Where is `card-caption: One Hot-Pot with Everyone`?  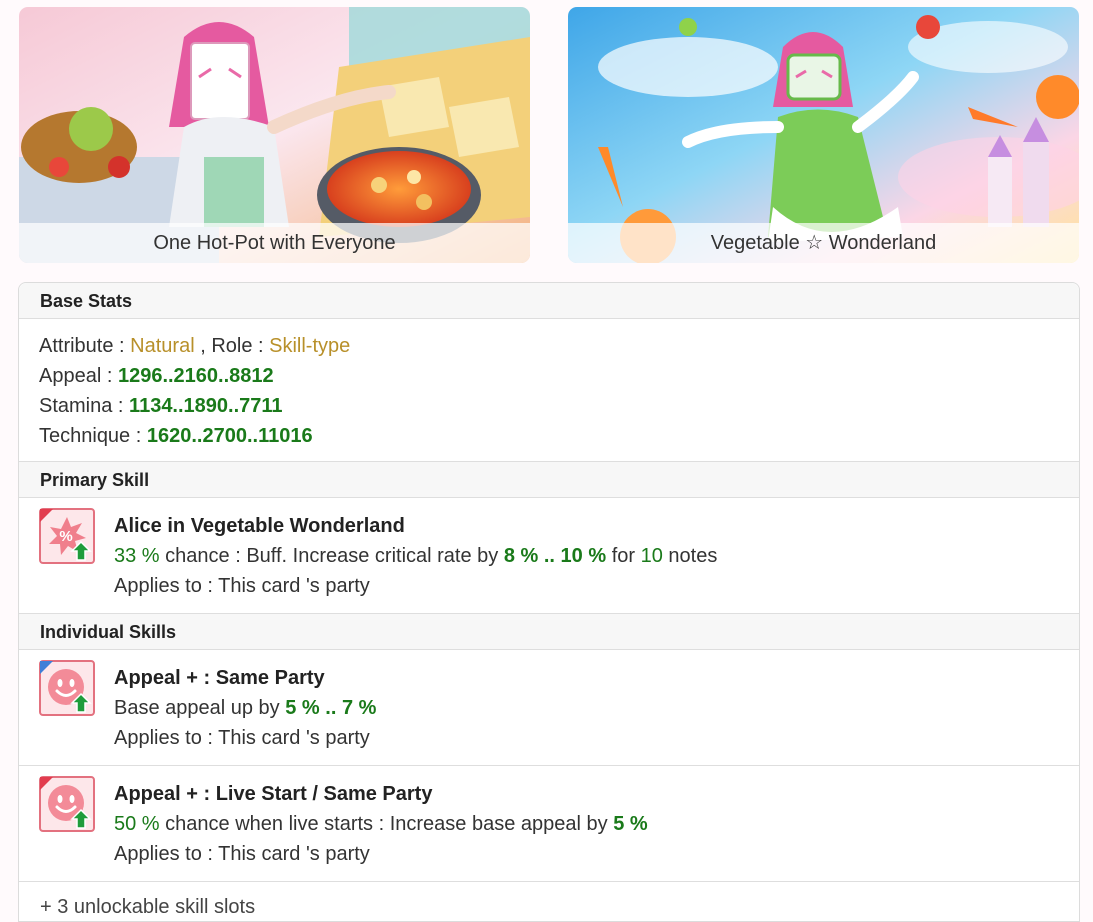 card-caption: One Hot-Pot with Everyone is located at coordinates (274, 243).